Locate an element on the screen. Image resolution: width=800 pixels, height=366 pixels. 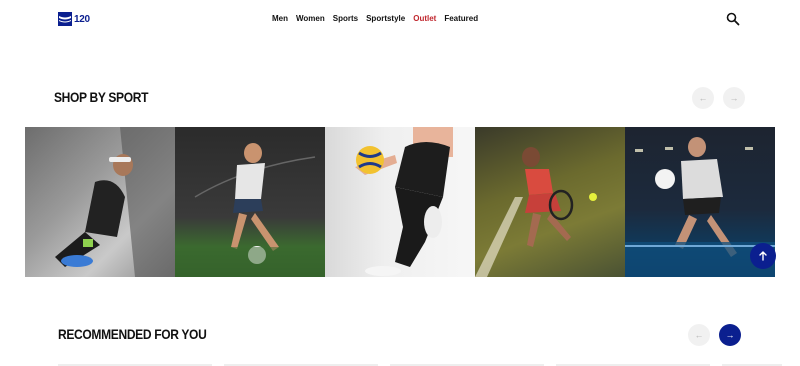
shop-by-sport-prev-button: ← is located at coordinates (703, 98).